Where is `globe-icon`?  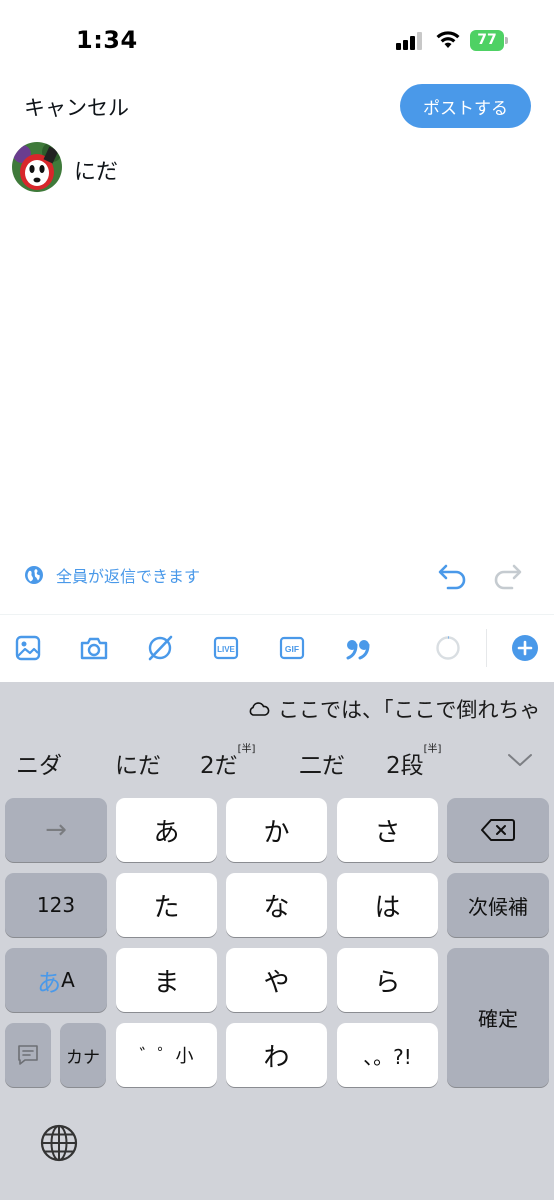 globe-icon is located at coordinates (34, 575).